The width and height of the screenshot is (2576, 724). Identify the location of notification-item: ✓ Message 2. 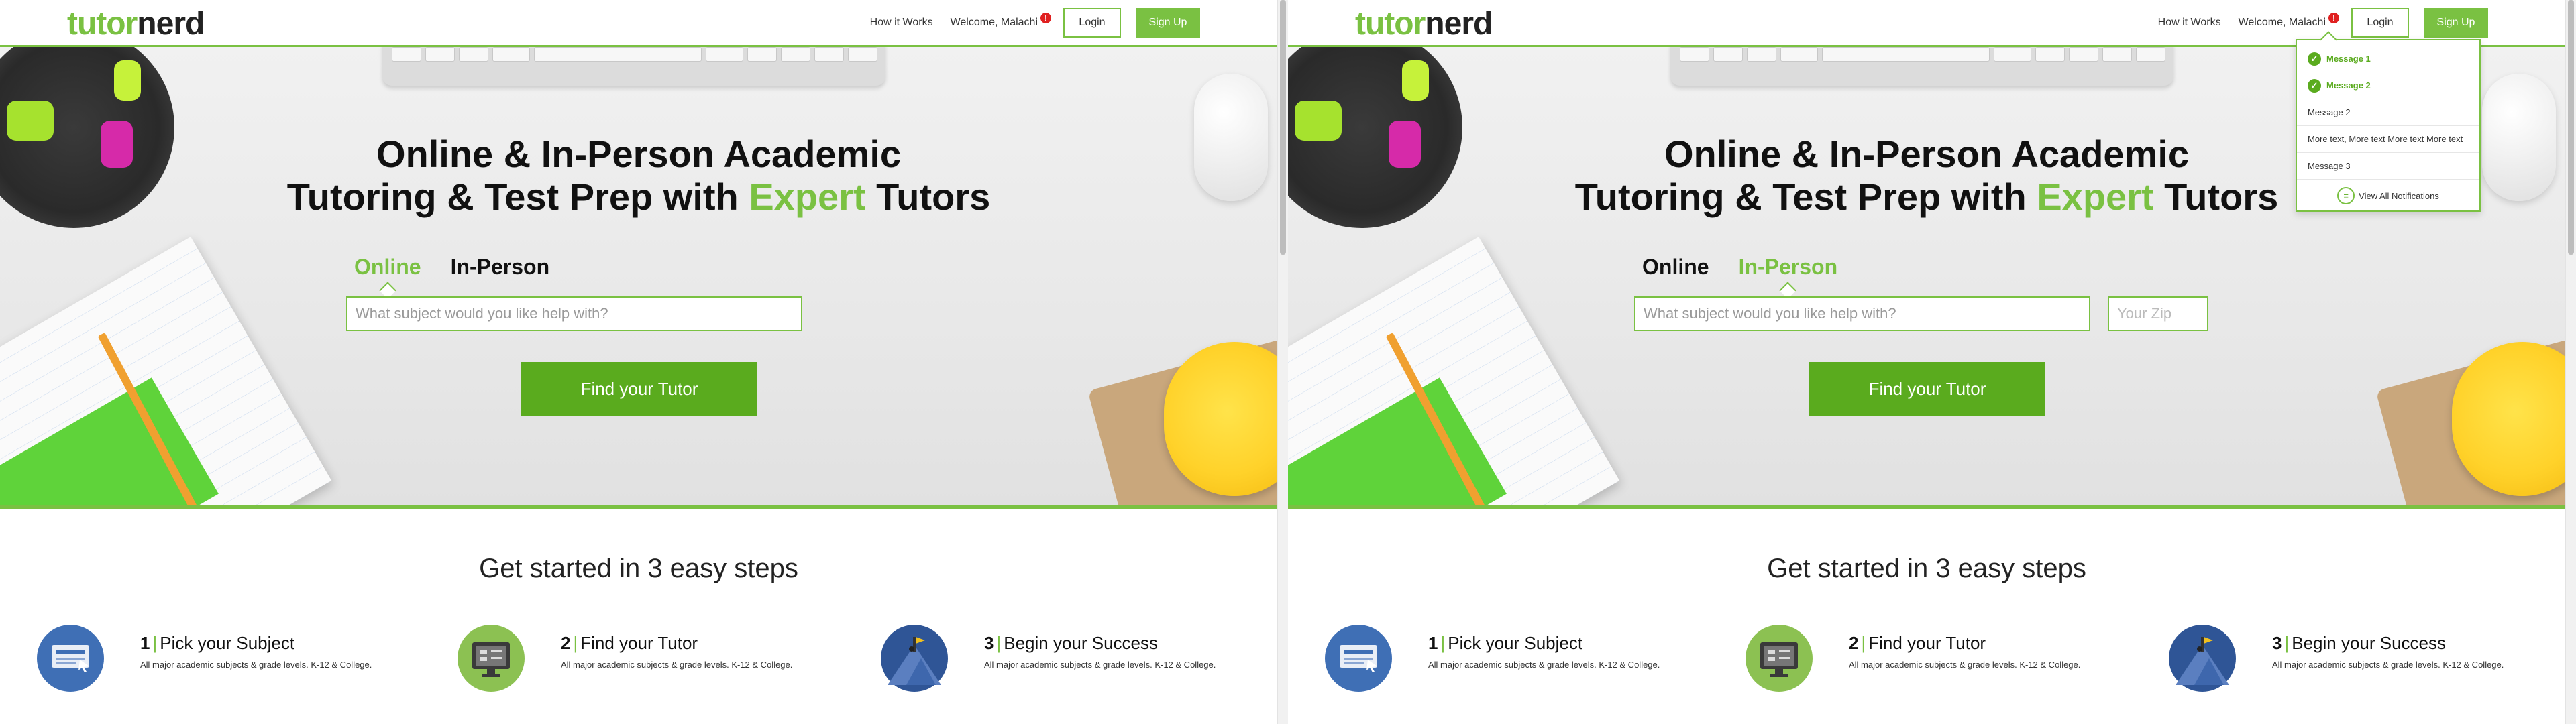
(2388, 85).